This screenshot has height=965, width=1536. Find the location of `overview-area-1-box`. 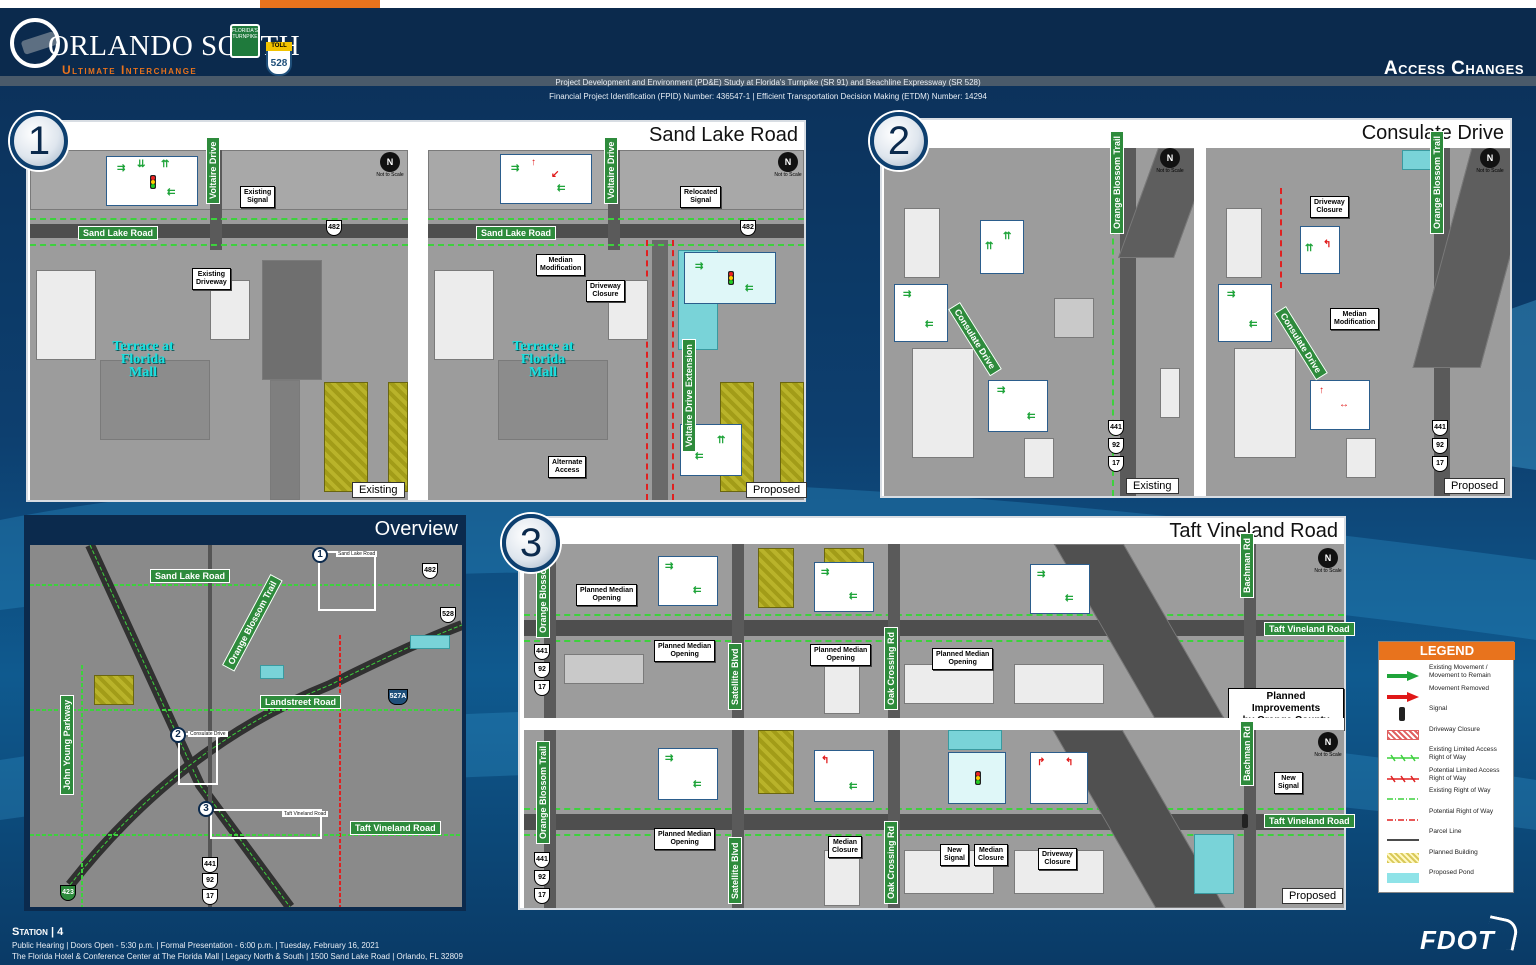

overview-area-1-box is located at coordinates (347, 581).